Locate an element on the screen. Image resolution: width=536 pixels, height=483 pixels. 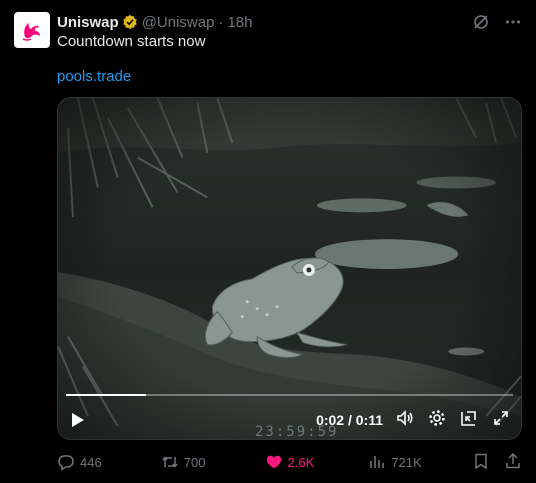
settings-icon is located at coordinates (437, 420).